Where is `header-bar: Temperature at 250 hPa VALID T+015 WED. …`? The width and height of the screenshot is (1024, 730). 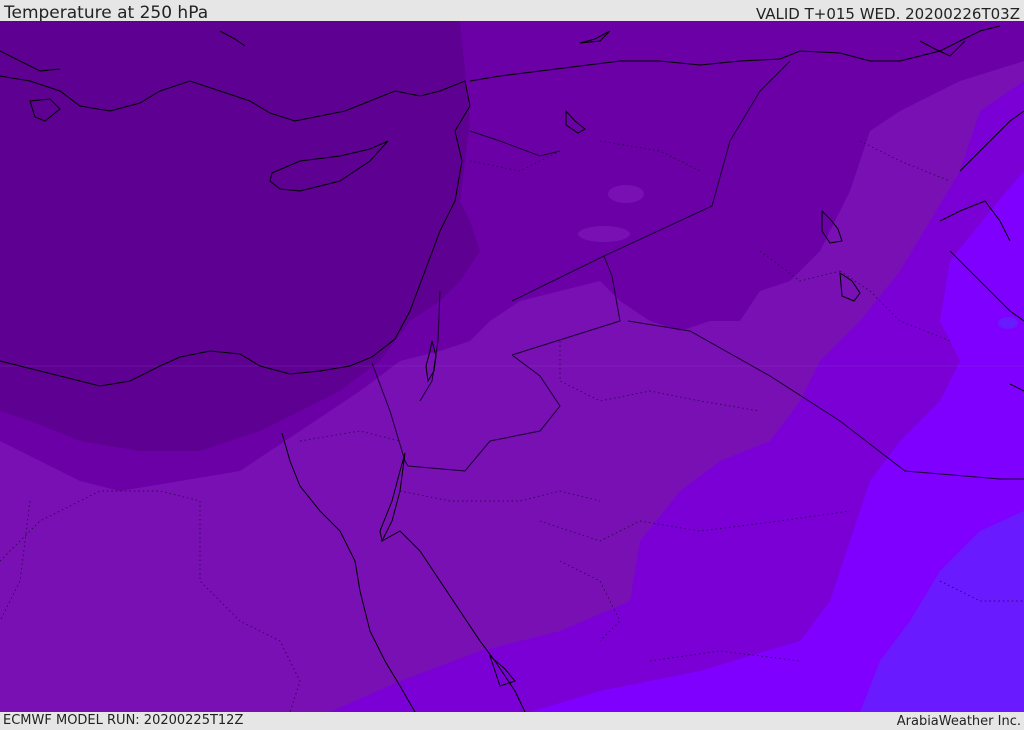 header-bar: Temperature at 250 hPa VALID T+015 WED. … is located at coordinates (512, 11).